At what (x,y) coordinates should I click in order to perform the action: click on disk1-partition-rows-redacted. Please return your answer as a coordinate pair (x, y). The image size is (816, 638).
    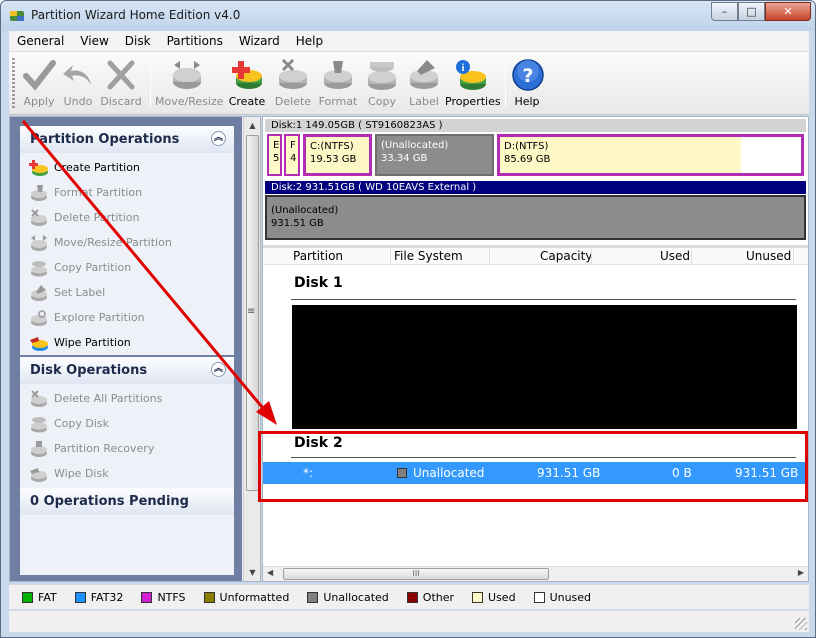
    Looking at the image, I should click on (544, 367).